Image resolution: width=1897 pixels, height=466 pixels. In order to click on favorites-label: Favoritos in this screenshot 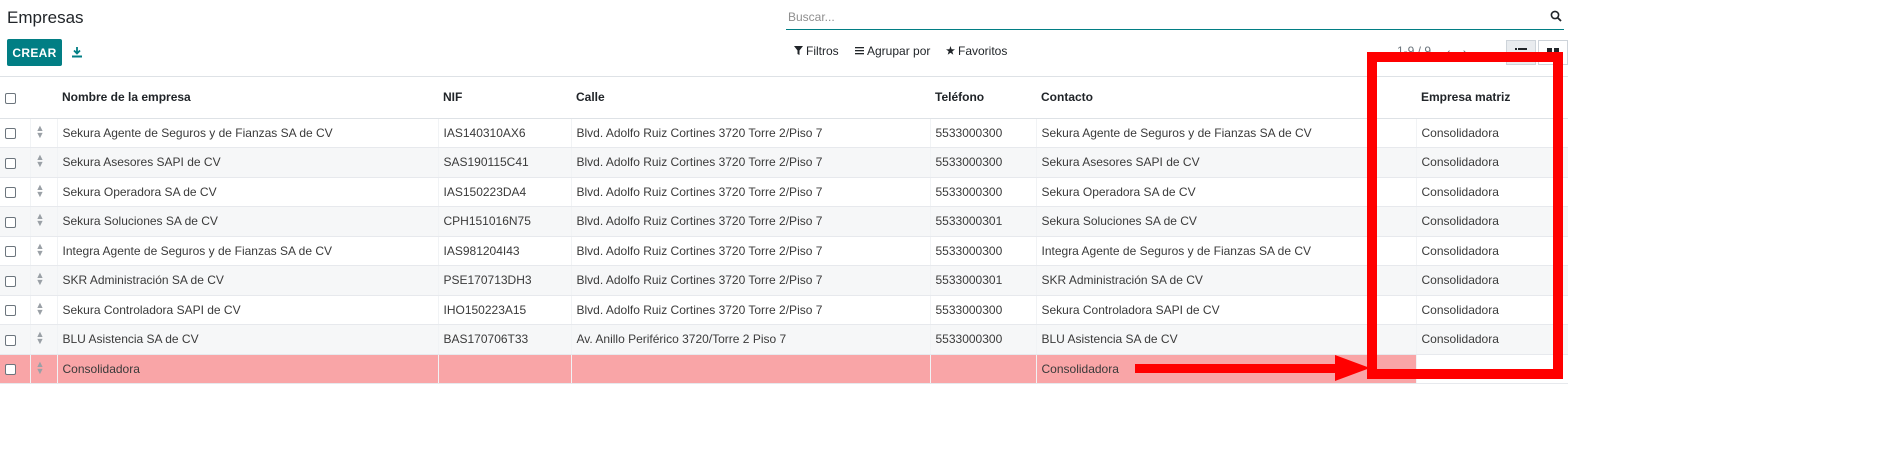, I will do `click(983, 51)`.